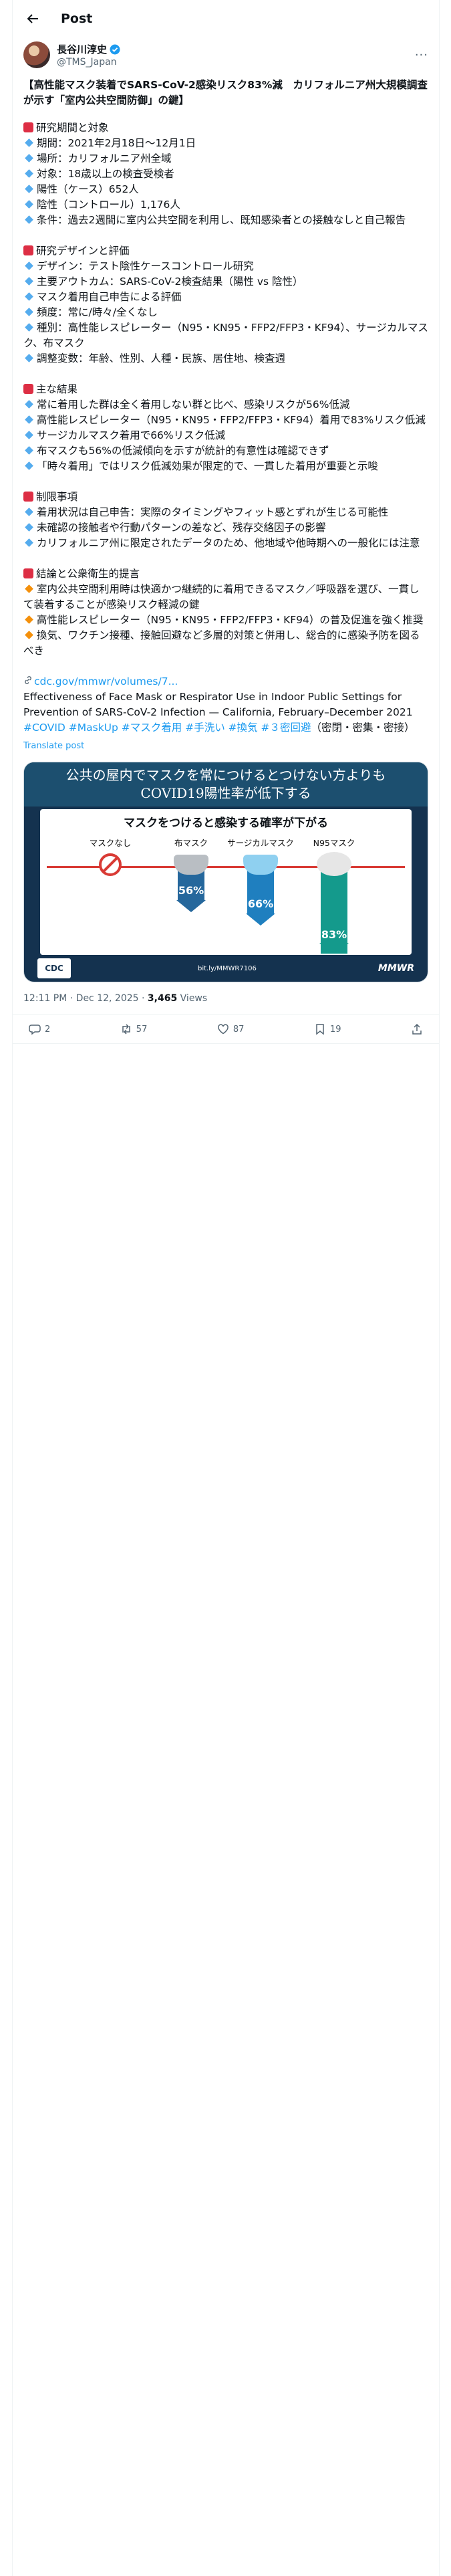  What do you see at coordinates (191, 906) in the screenshot?
I see `cloth-mask-arrow-tip` at bounding box center [191, 906].